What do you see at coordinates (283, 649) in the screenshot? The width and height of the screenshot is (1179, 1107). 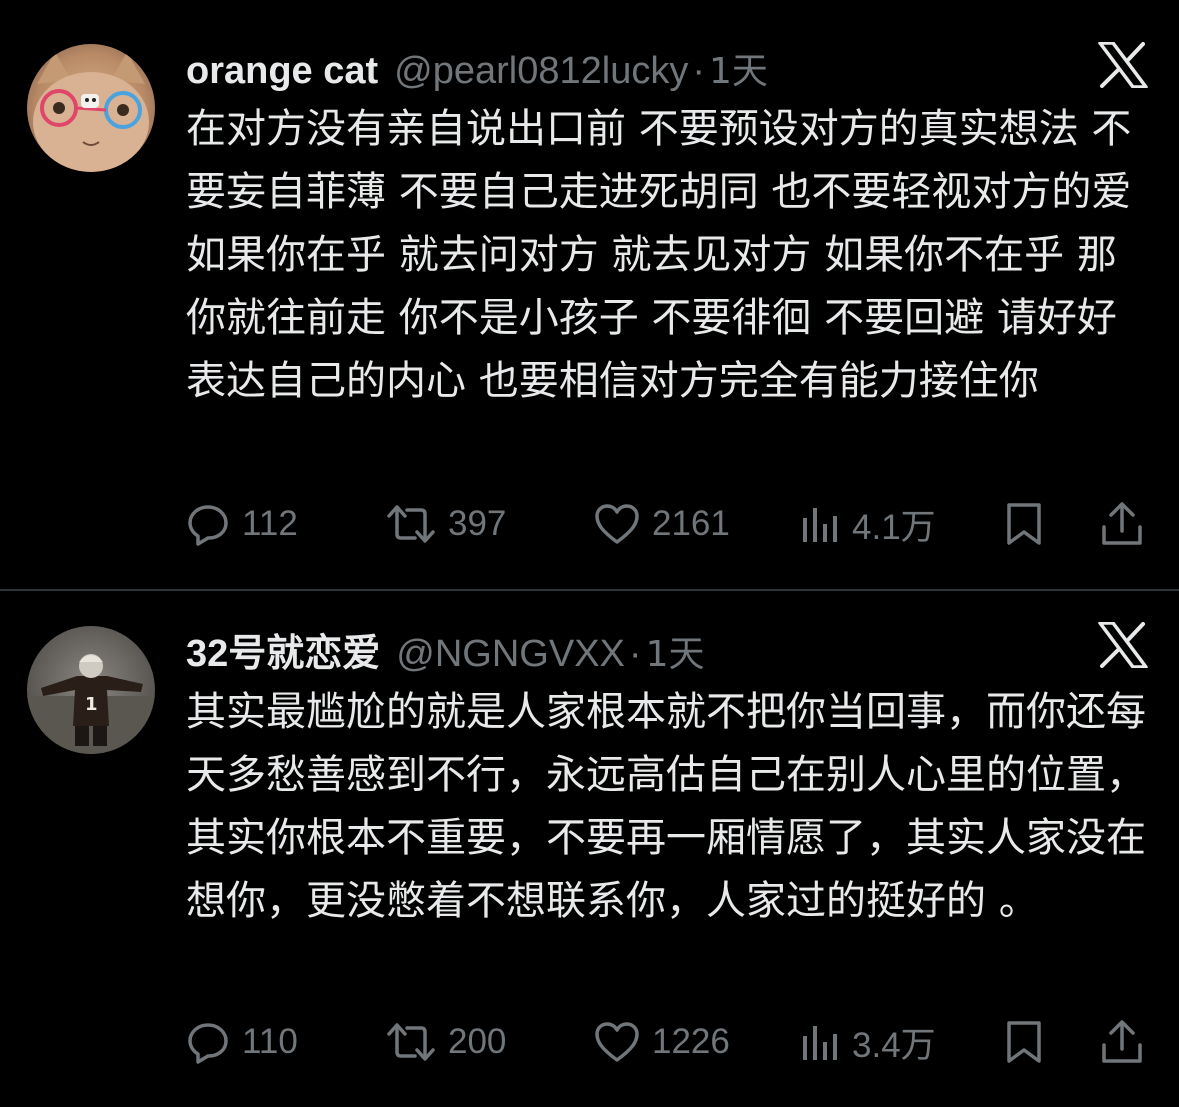 I see `display-name: 32号就恋爱` at bounding box center [283, 649].